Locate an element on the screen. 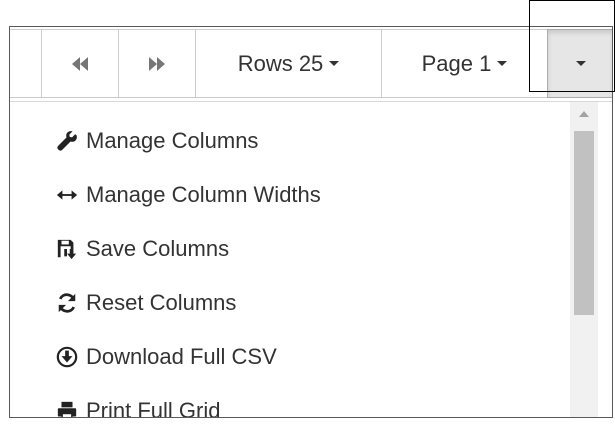  page-label: Page 1 is located at coordinates (456, 63).